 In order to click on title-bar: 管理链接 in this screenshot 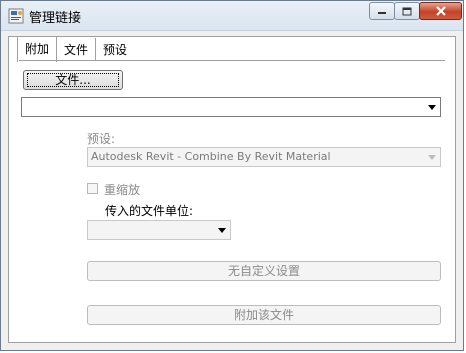, I will do `click(232, 16)`.